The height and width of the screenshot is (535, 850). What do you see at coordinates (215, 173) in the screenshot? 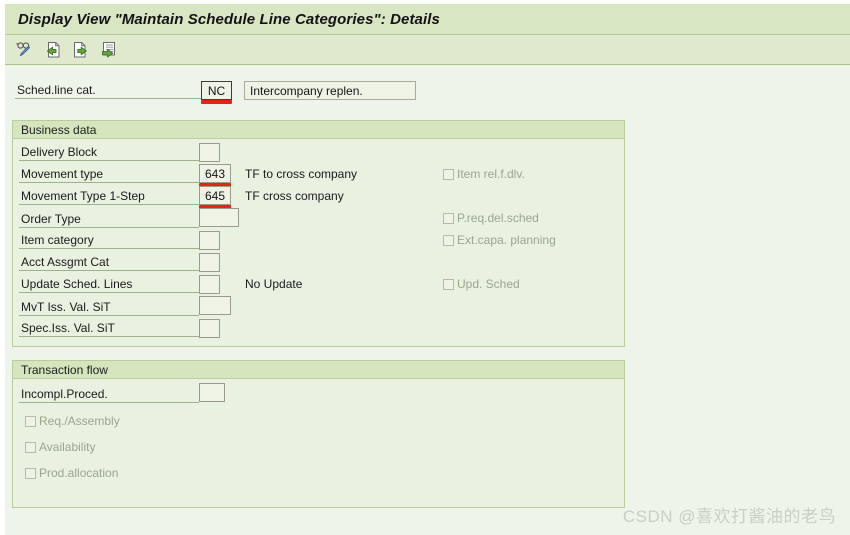
I see `input-movement-type: 643` at bounding box center [215, 173].